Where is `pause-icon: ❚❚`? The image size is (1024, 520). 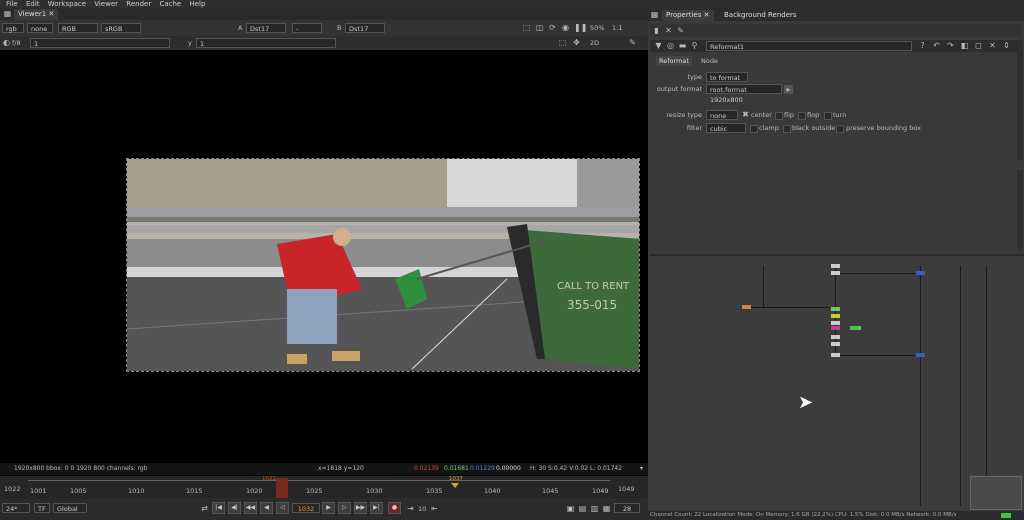 pause-icon: ❚❚ is located at coordinates (580, 27).